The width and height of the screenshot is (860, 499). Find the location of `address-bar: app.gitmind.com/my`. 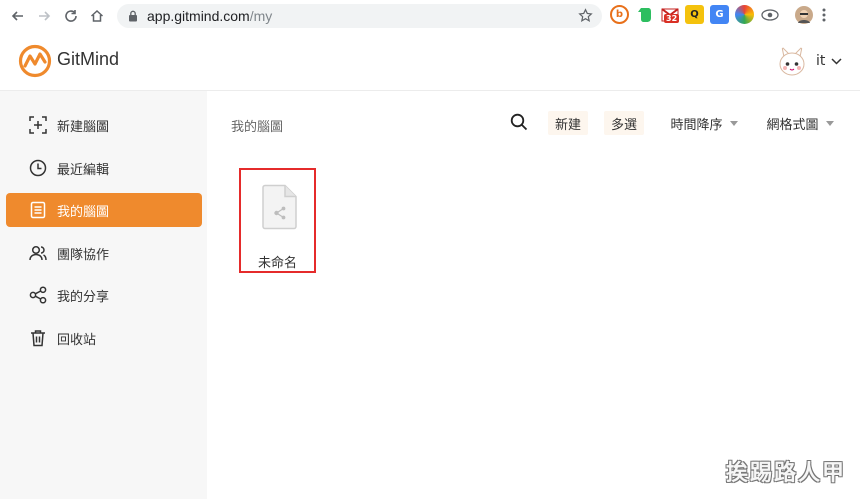

address-bar: app.gitmind.com/my is located at coordinates (359, 16).